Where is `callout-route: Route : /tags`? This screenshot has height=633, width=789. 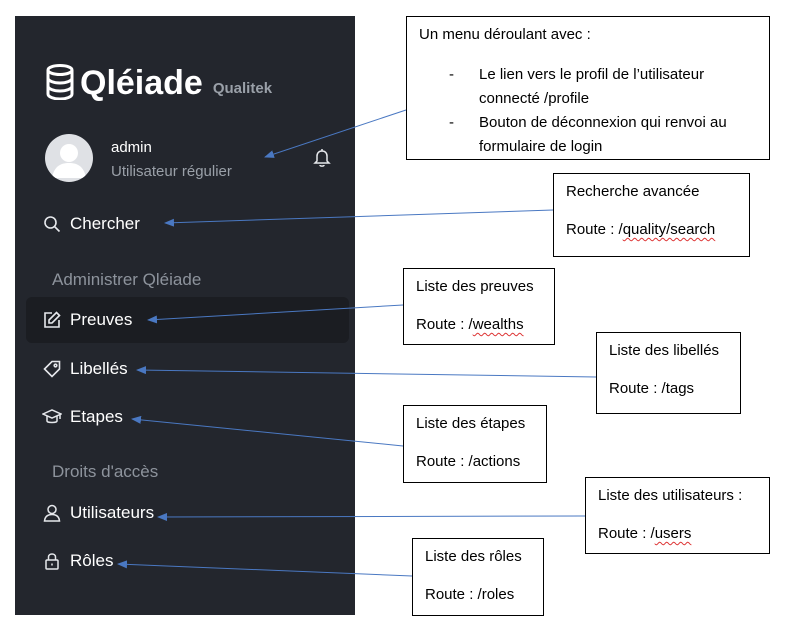
callout-route: Route : /tags is located at coordinates (652, 388).